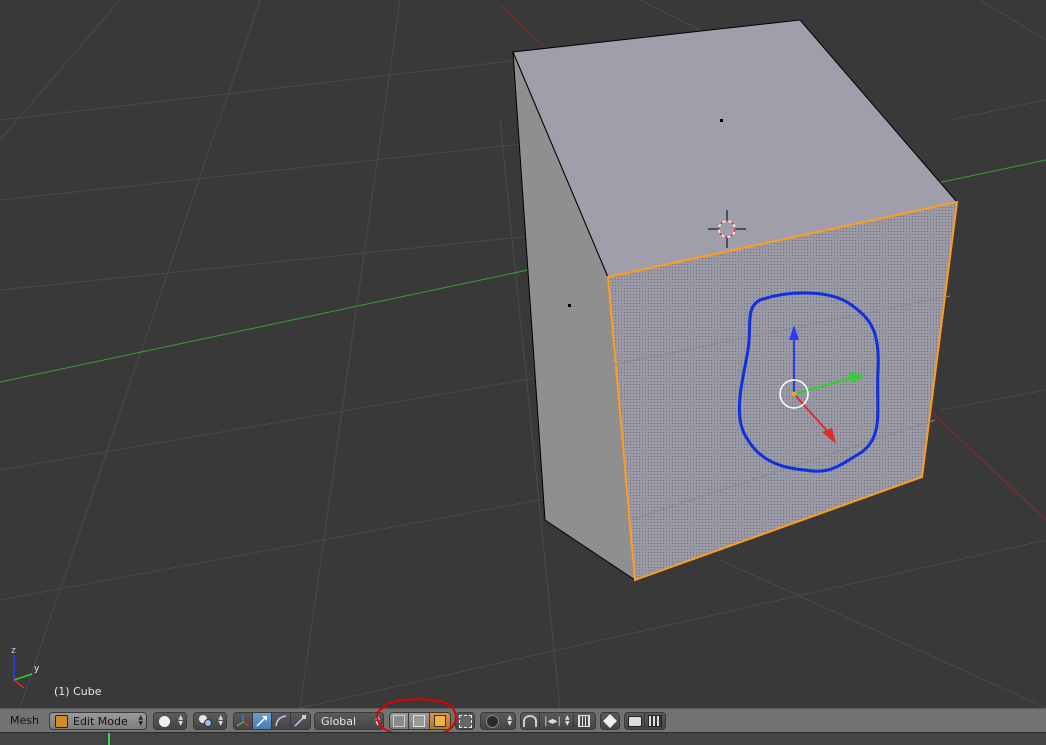  I want to click on render-animation-icon, so click(655, 721).